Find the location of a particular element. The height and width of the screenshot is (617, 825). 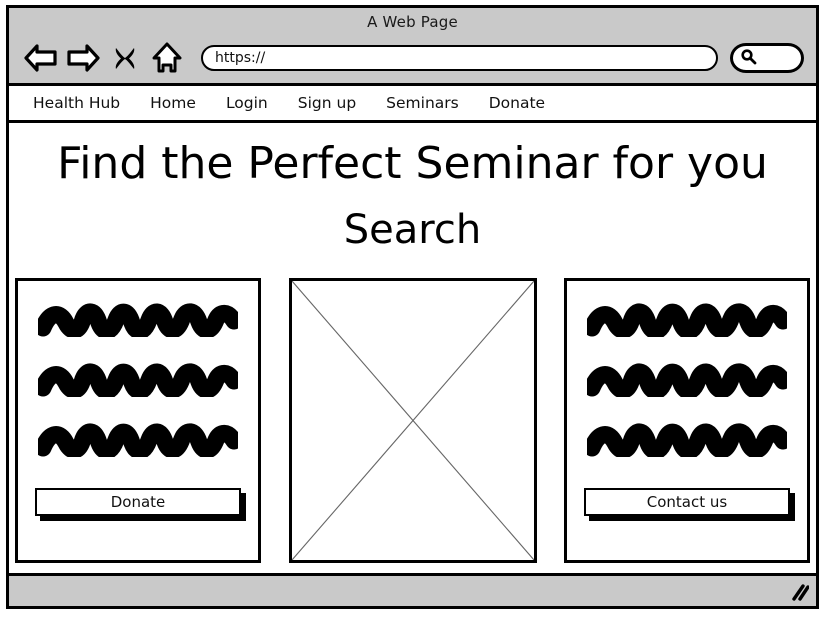

contact-us-button-label: Contact us is located at coordinates (687, 502).